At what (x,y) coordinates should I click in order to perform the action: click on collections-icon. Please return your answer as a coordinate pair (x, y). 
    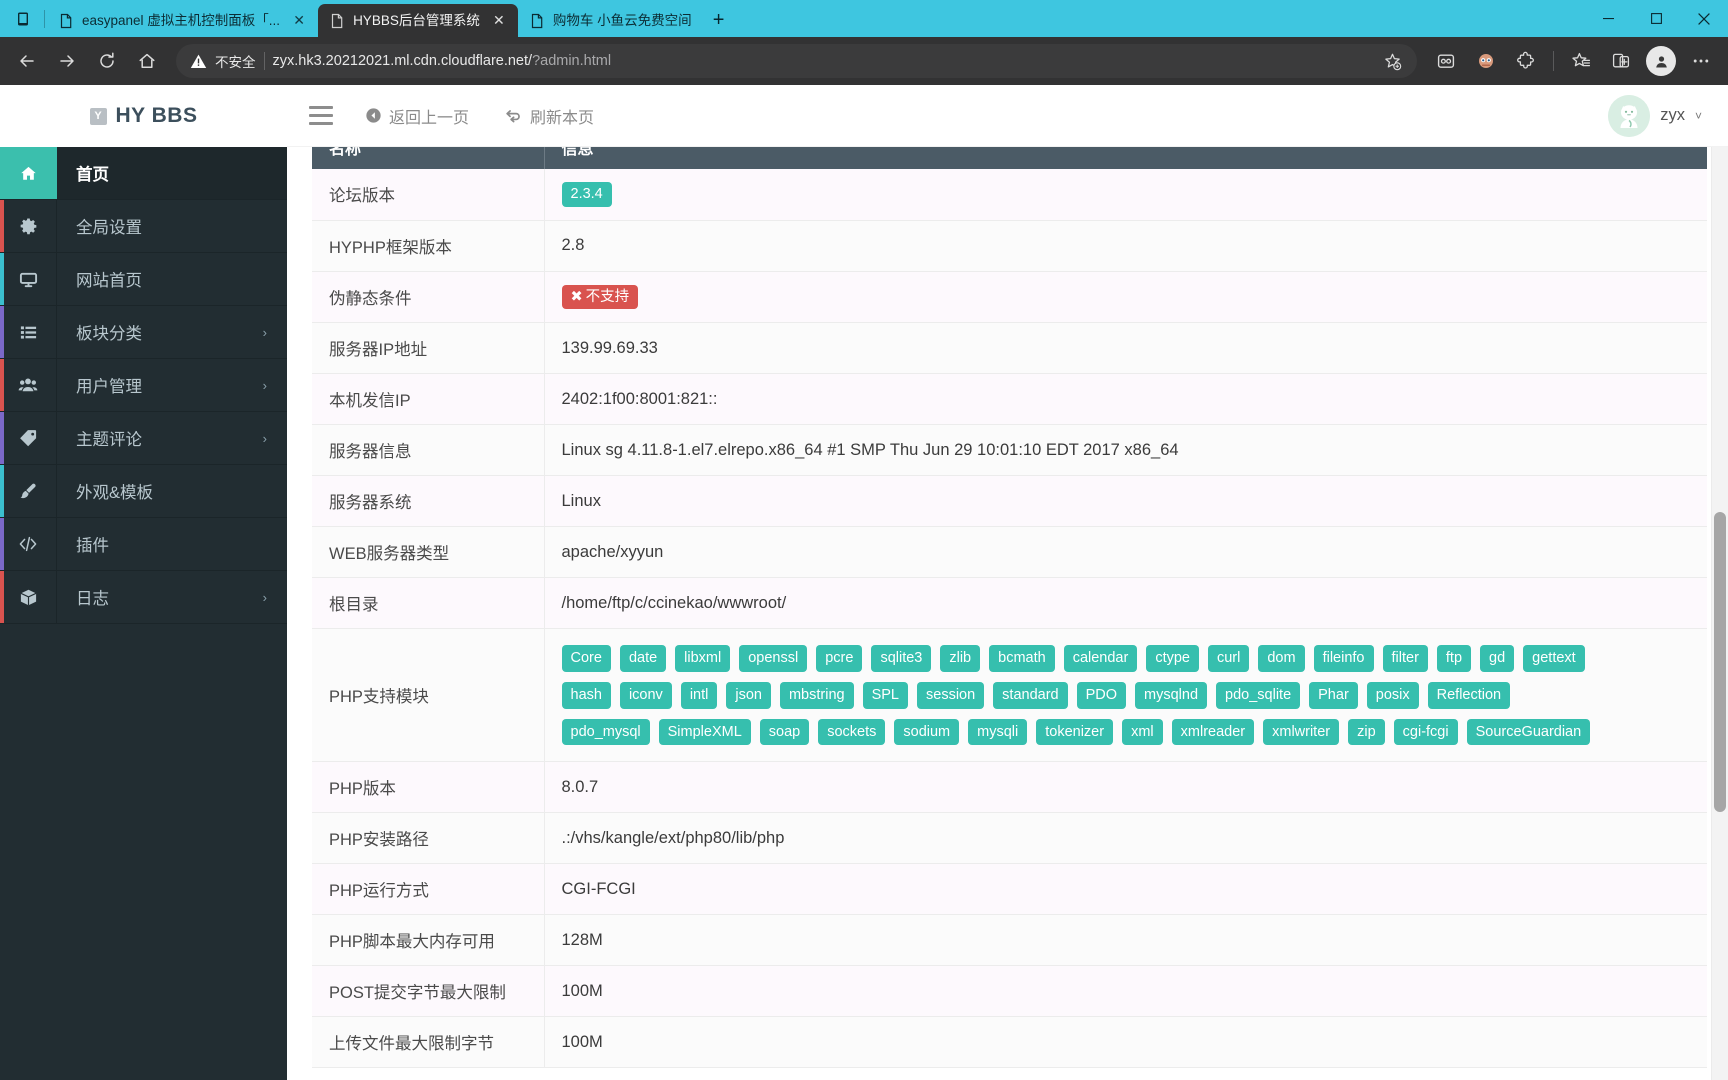
    Looking at the image, I should click on (1446, 61).